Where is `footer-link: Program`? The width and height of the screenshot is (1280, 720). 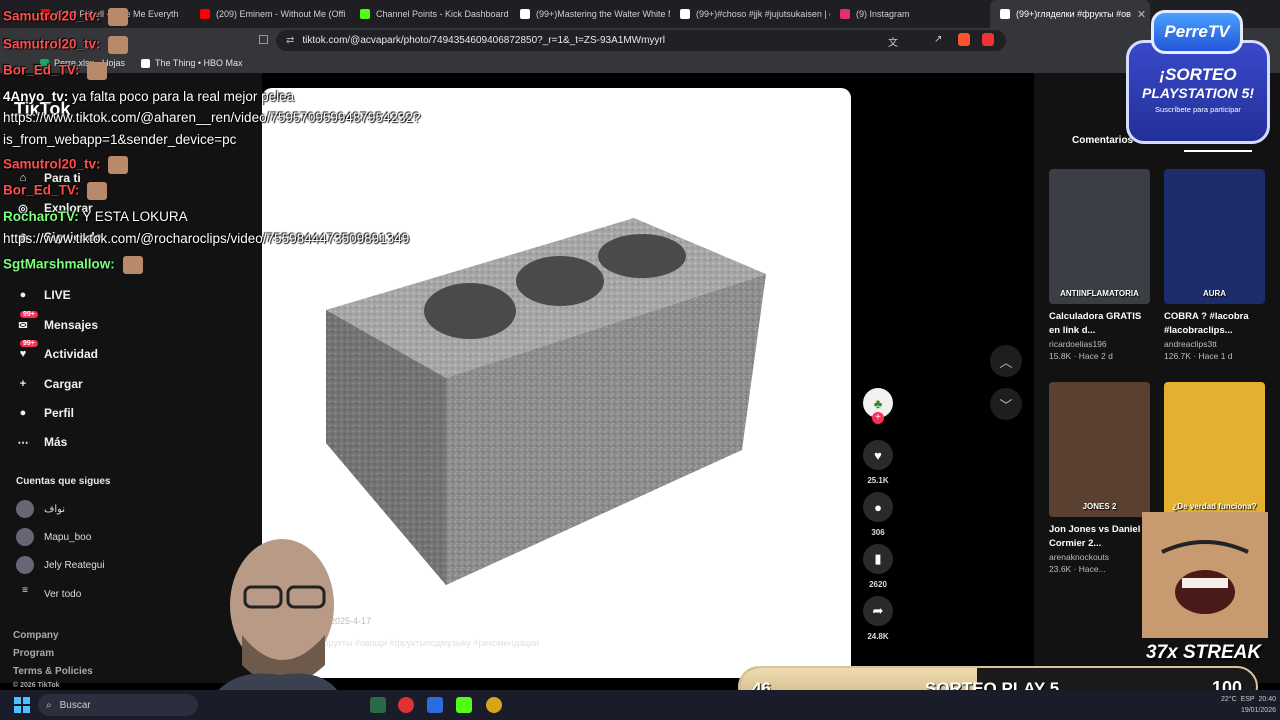 footer-link: Program is located at coordinates (33, 653).